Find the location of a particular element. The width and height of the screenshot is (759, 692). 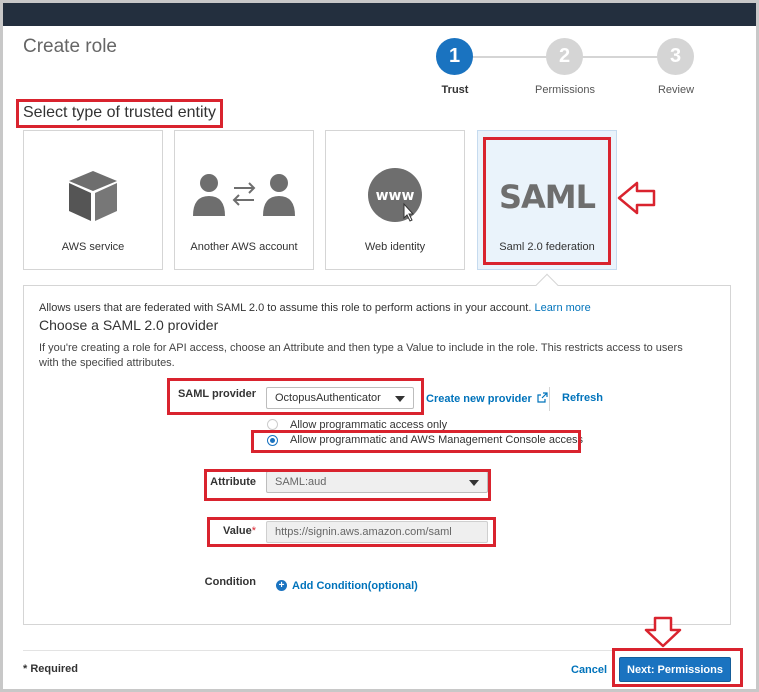

add-condition-link: Add Condition(optional) is located at coordinates (355, 586).